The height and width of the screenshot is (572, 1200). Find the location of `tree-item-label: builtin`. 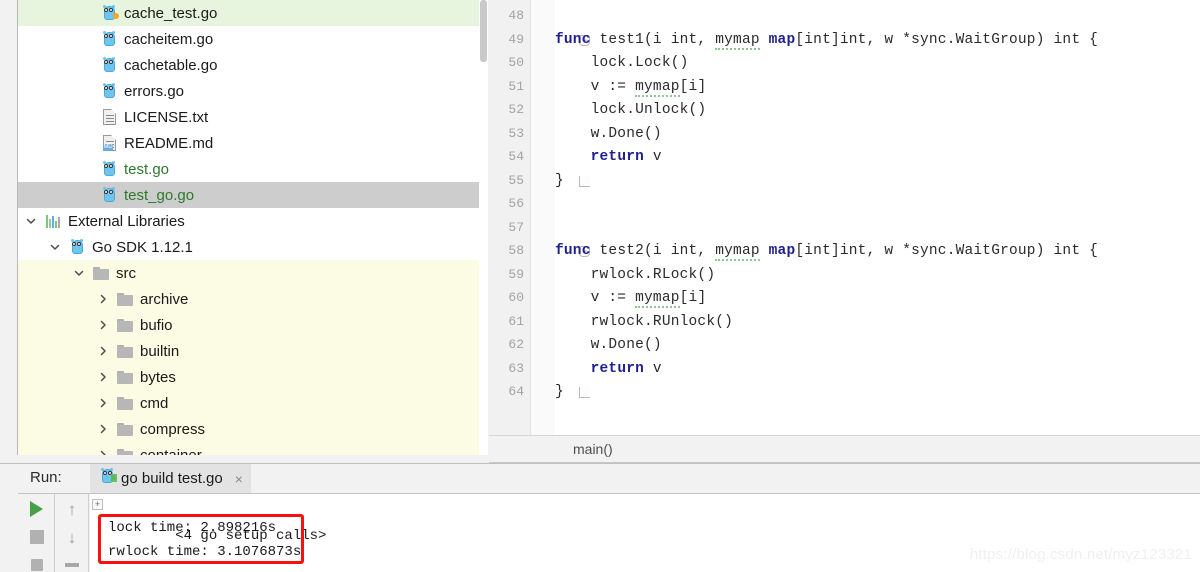

tree-item-label: builtin is located at coordinates (160, 351).